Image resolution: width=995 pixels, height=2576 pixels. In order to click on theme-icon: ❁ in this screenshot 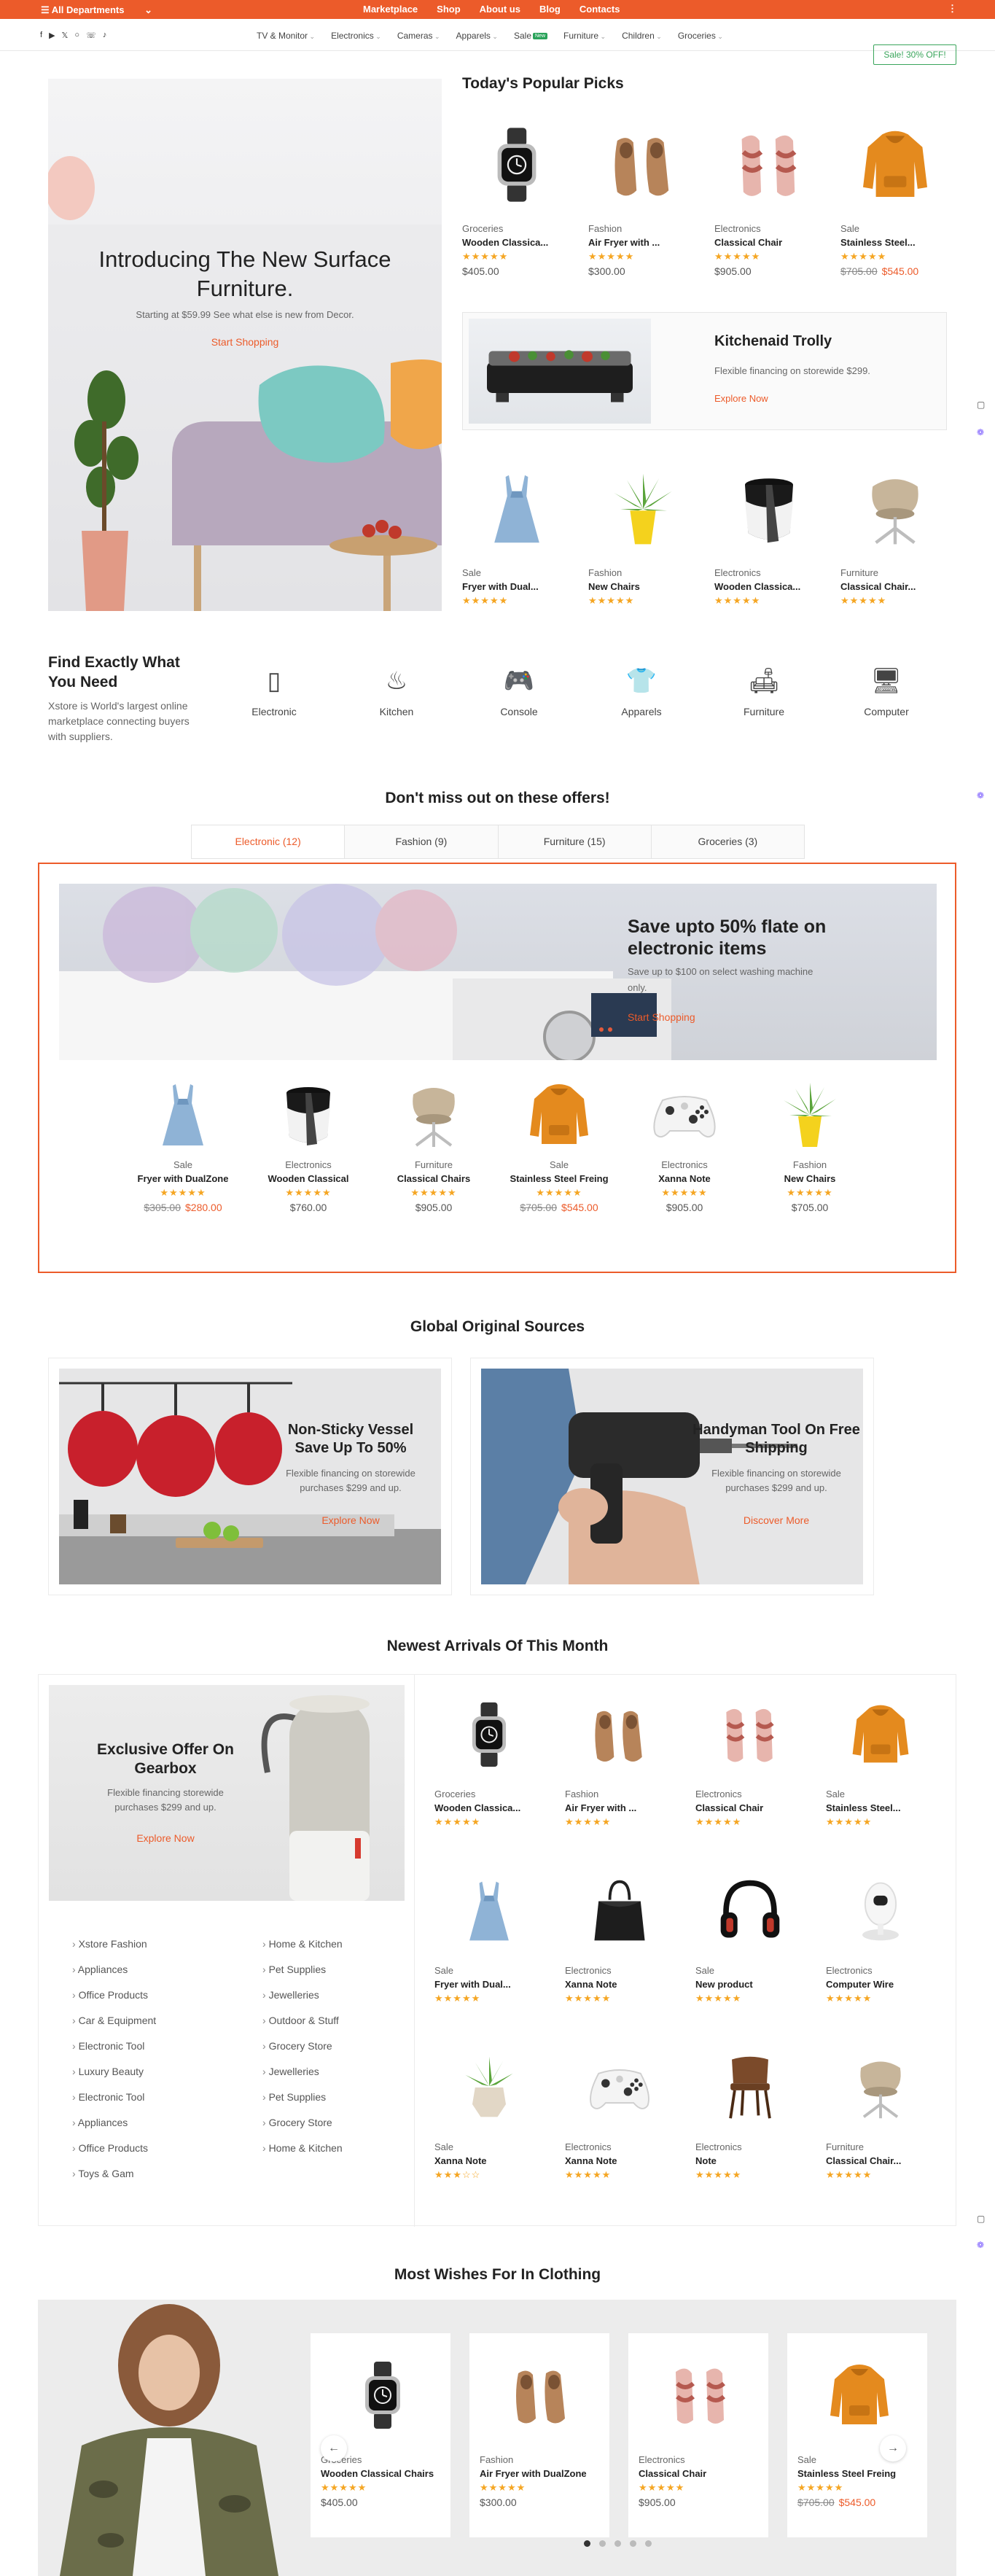, I will do `click(980, 432)`.